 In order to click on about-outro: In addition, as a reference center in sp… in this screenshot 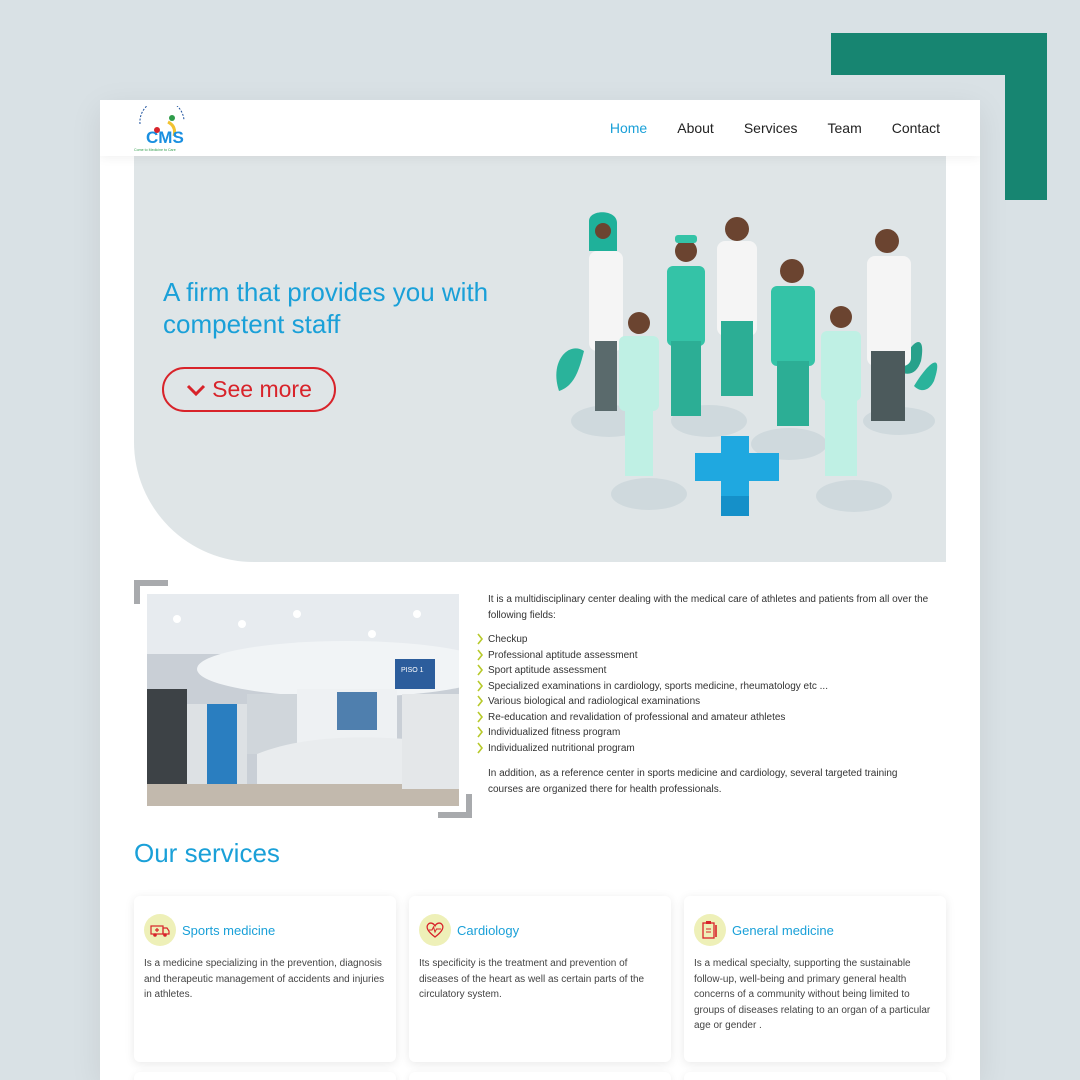, I will do `click(693, 781)`.